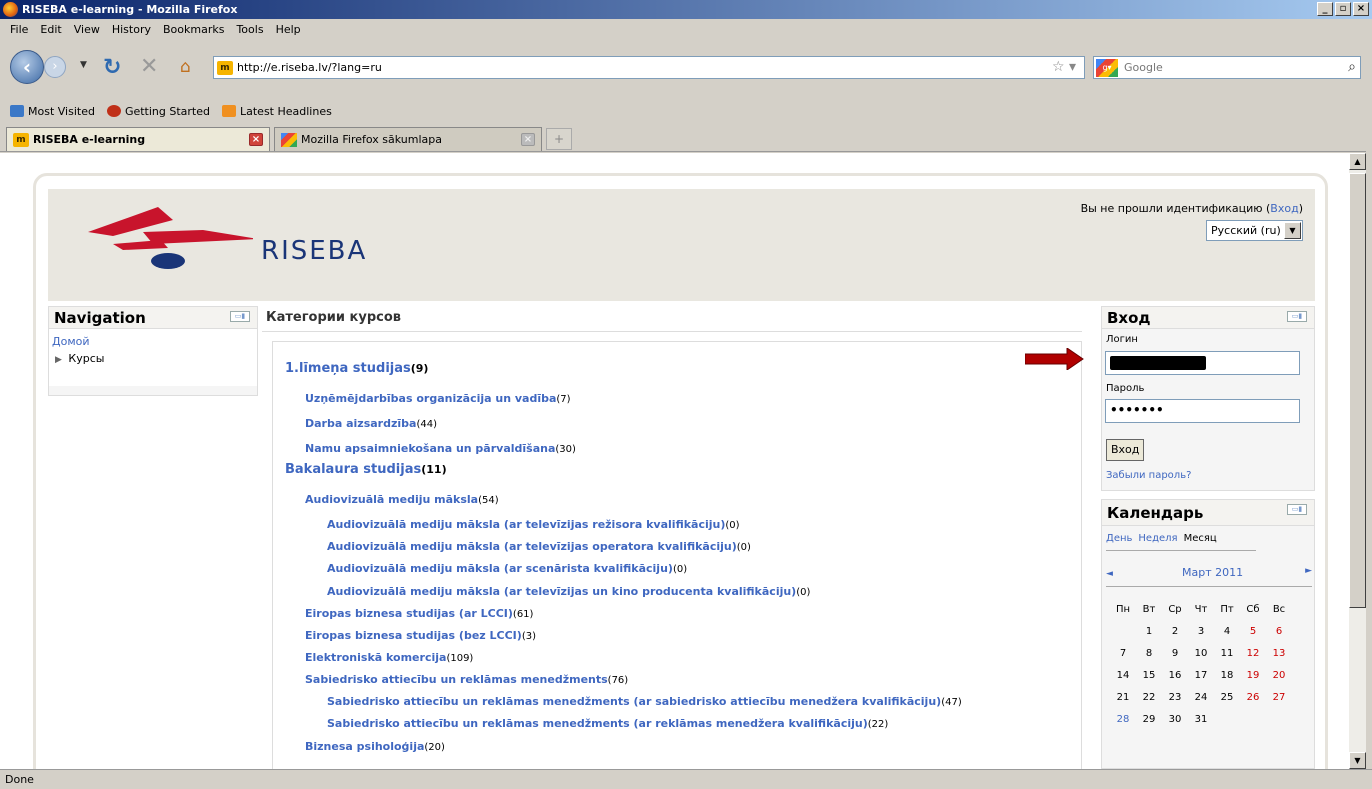 Image resolution: width=1372 pixels, height=789 pixels. I want to click on tab-firefox-start: Mozilla Firefox sākumlapa ×, so click(408, 139).